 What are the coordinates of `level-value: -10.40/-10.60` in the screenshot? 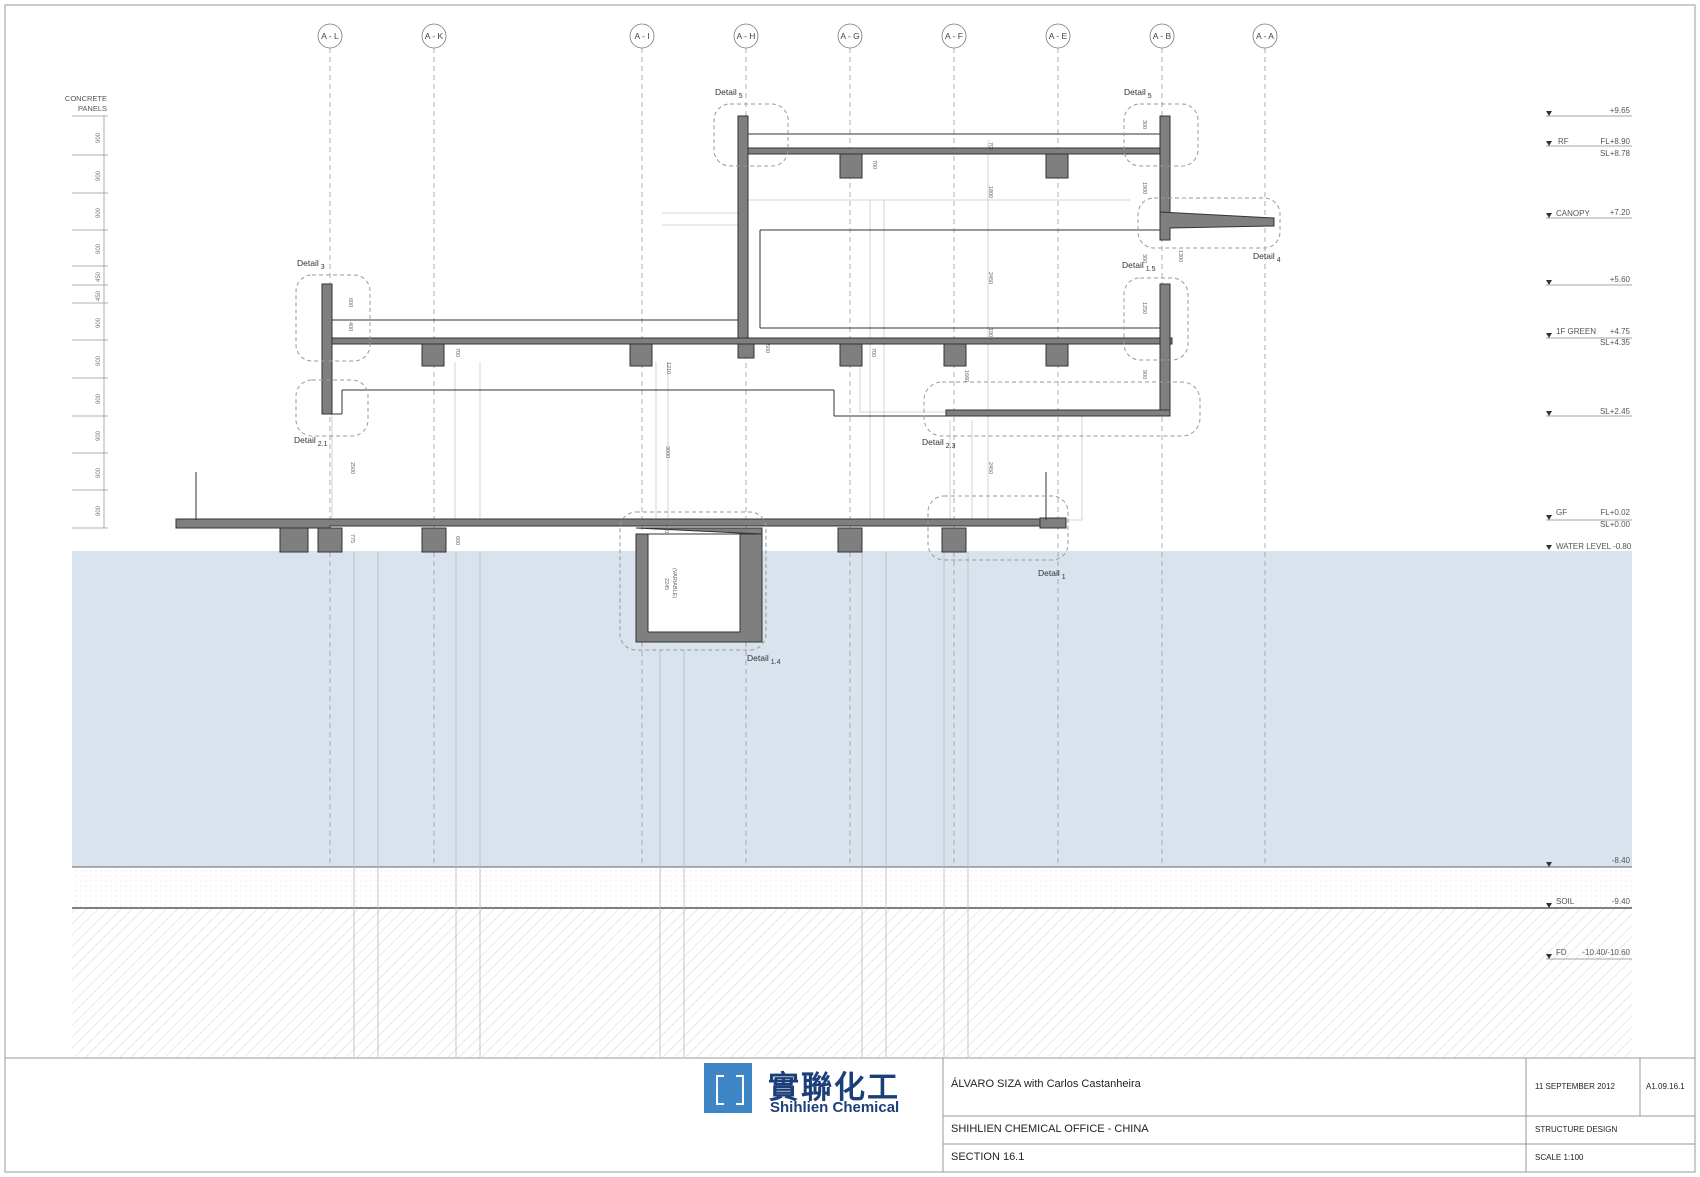 It's located at (1606, 952).